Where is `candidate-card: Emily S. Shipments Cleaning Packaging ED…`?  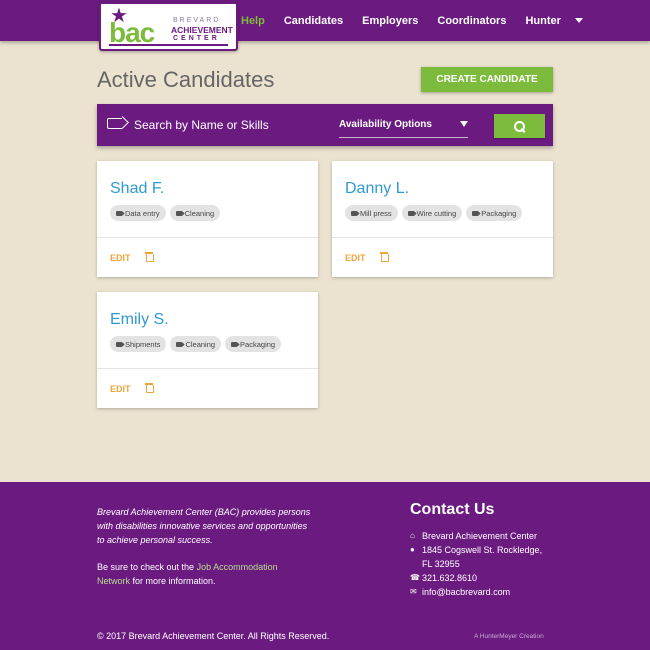
candidate-card: Emily S. Shipments Cleaning Packaging ED… is located at coordinates (207, 350).